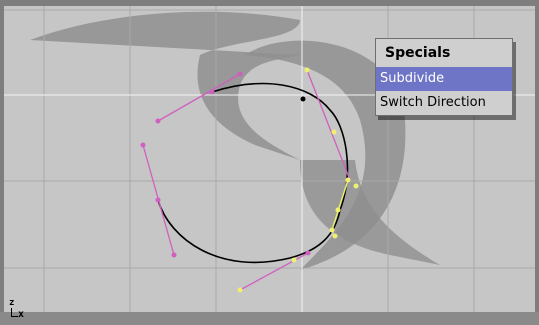 Image resolution: width=539 pixels, height=325 pixels. Describe the element at coordinates (444, 103) in the screenshot. I see `menu-item-switch-direction: Switch Direction` at that location.